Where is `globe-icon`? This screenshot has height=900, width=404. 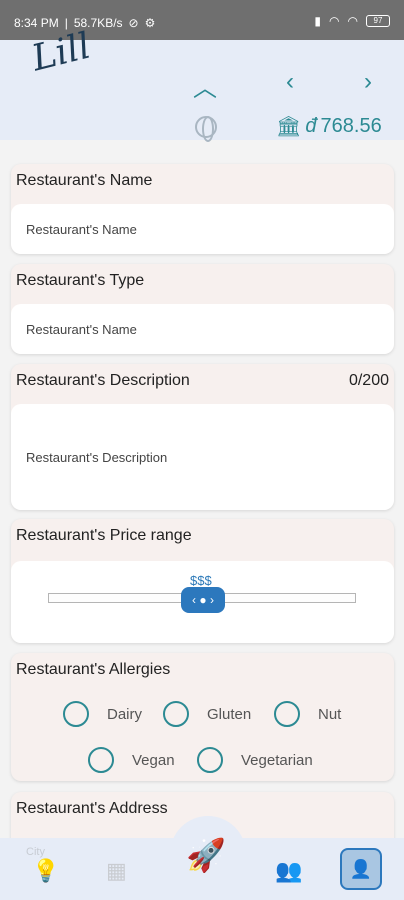 globe-icon is located at coordinates (206, 129).